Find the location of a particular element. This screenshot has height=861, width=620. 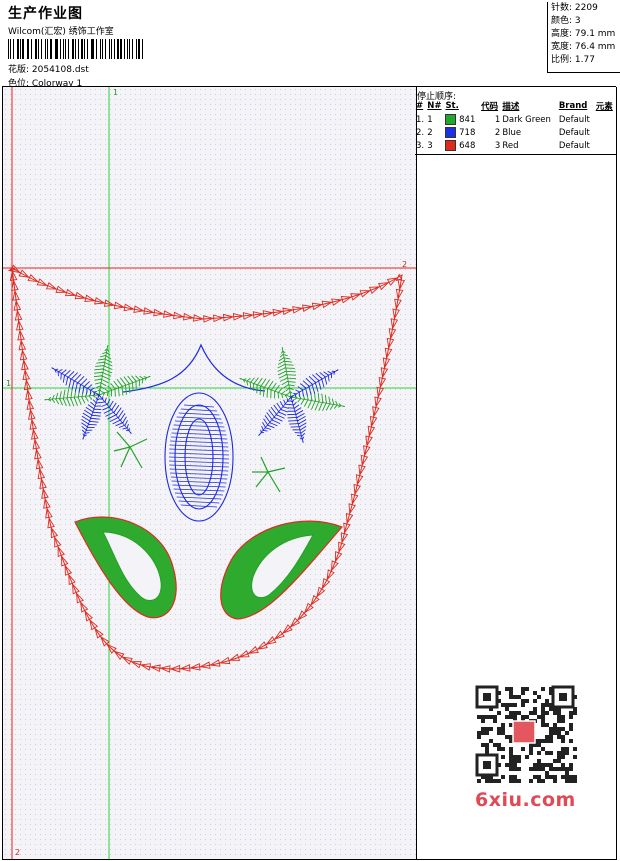

left-green-marker: 1 is located at coordinates (8, 383).